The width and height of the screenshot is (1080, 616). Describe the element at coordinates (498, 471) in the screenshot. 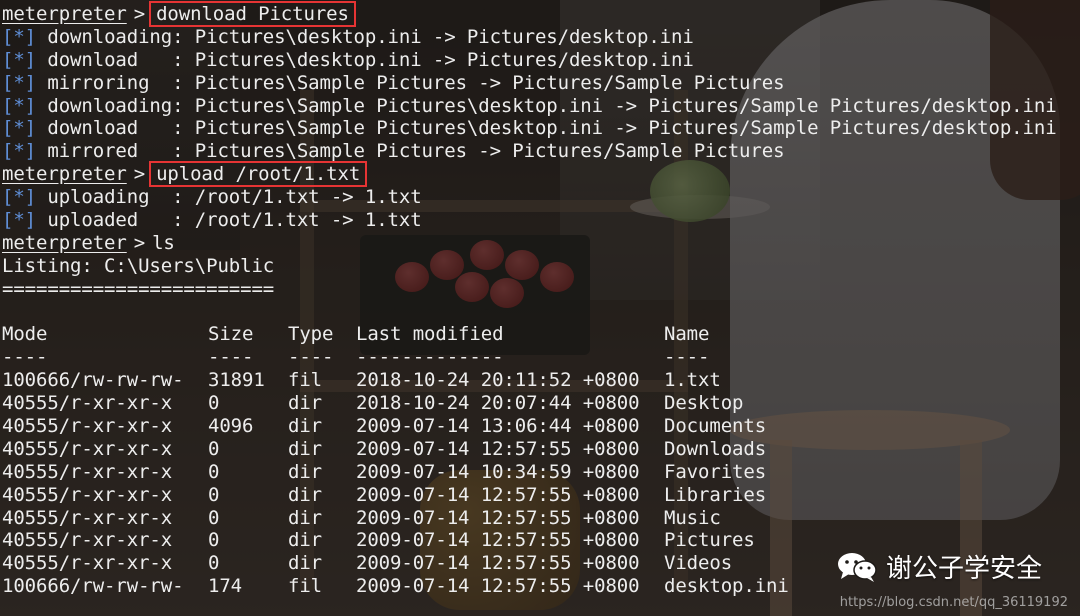

I see `cell-last-modified: 2009-07-14 10:34:59 +0800` at that location.